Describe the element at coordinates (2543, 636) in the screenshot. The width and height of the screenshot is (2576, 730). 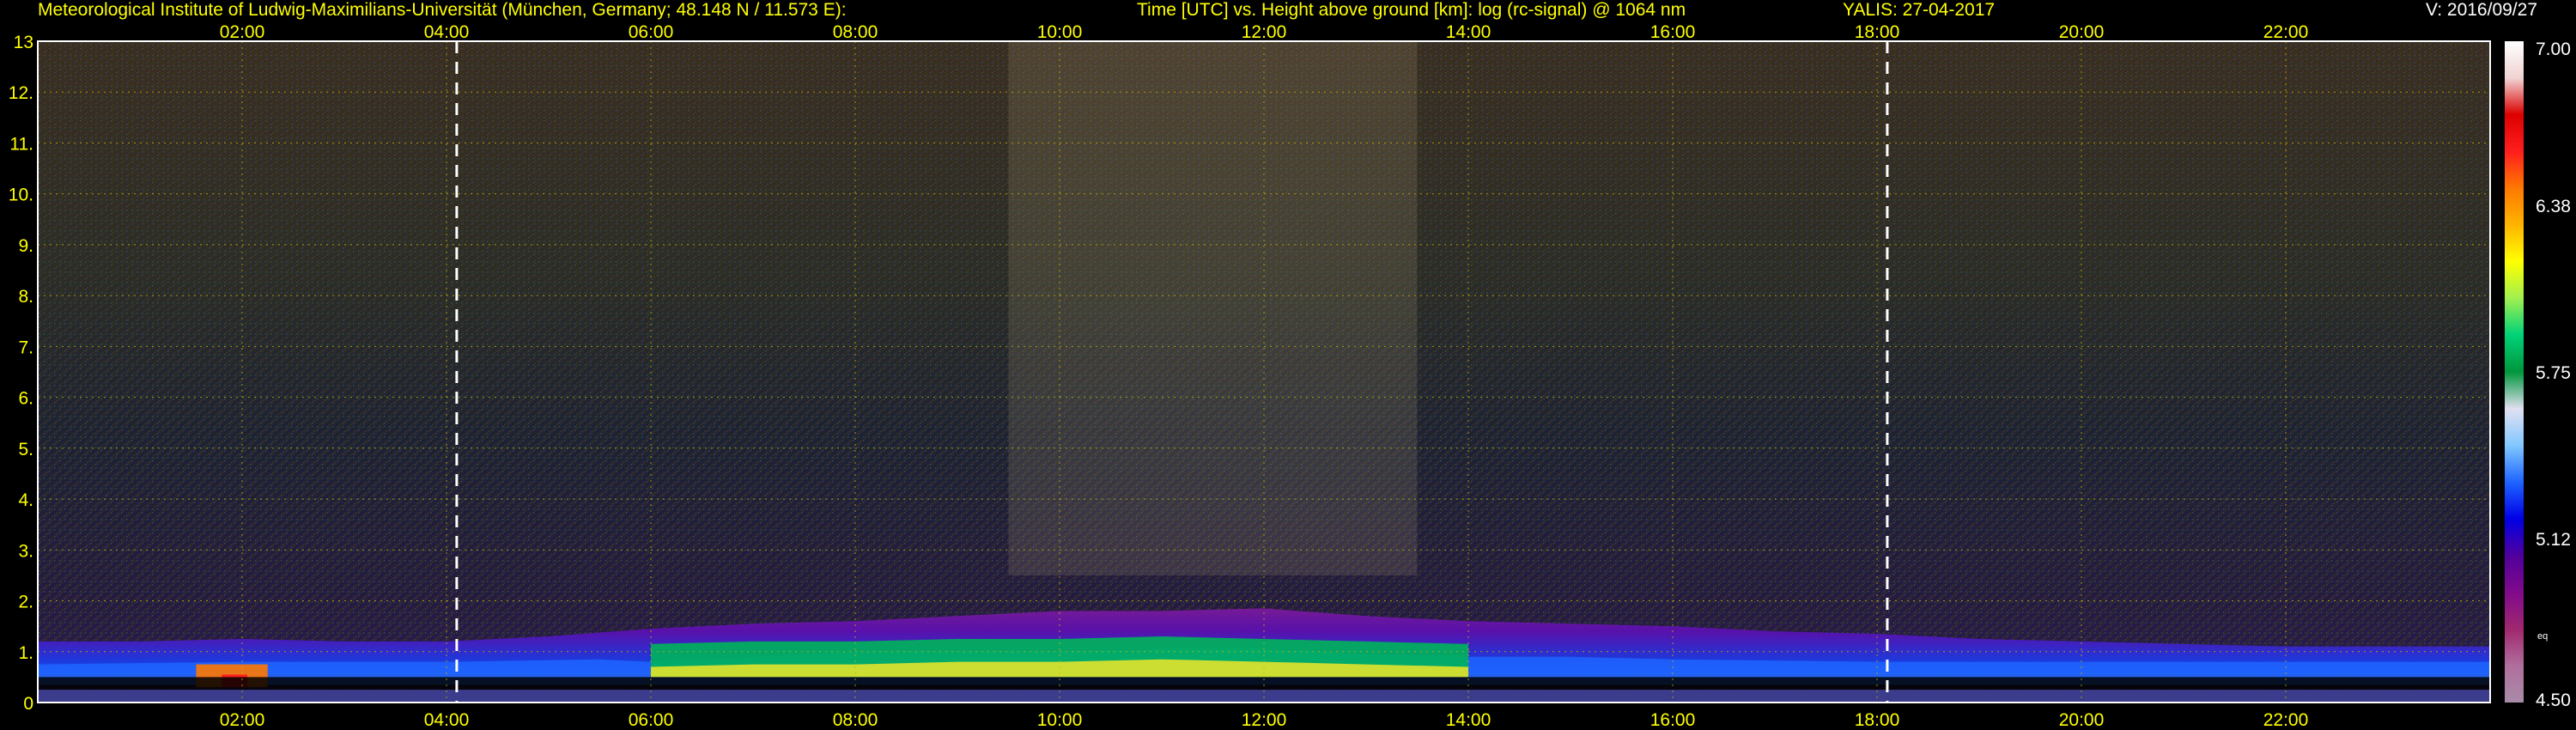
I see `colorbar-small-label: eq` at that location.